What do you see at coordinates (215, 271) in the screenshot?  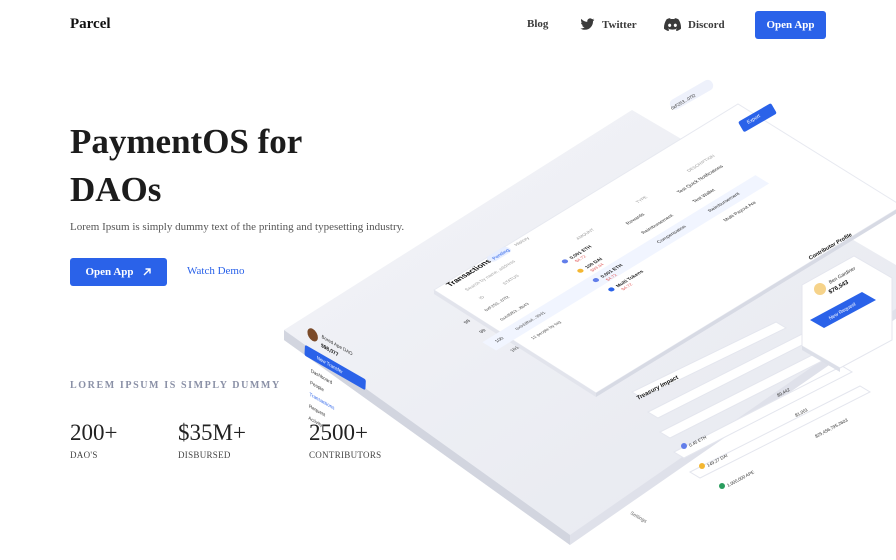 I see `watch-demo-link: Watch Demo` at bounding box center [215, 271].